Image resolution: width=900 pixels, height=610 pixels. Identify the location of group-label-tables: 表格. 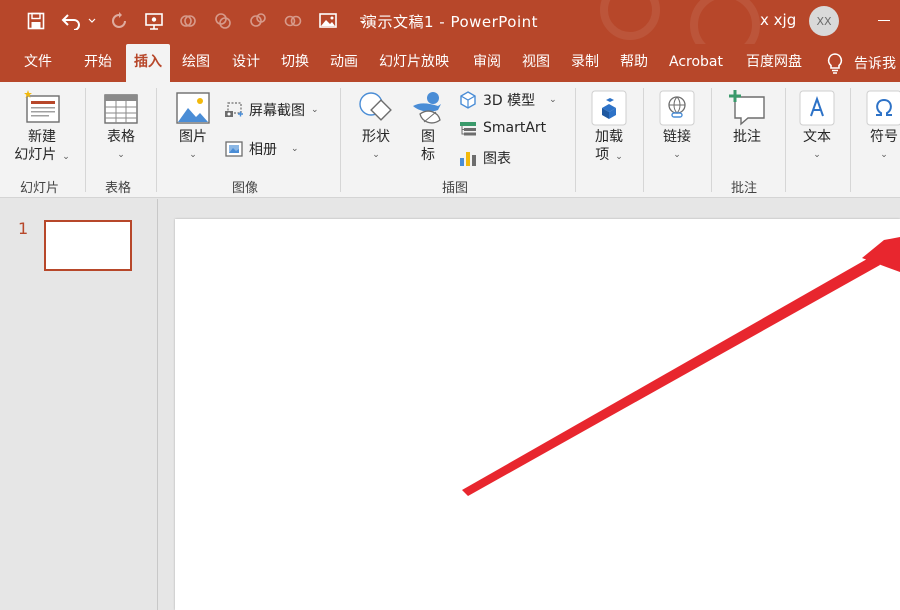
(118, 188).